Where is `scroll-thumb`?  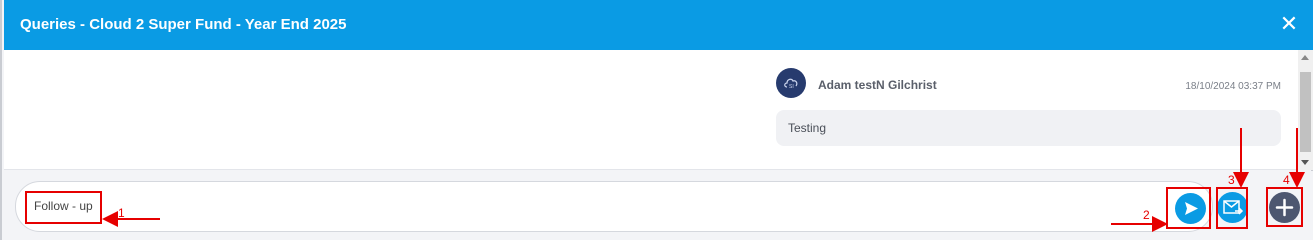 scroll-thumb is located at coordinates (1305, 112).